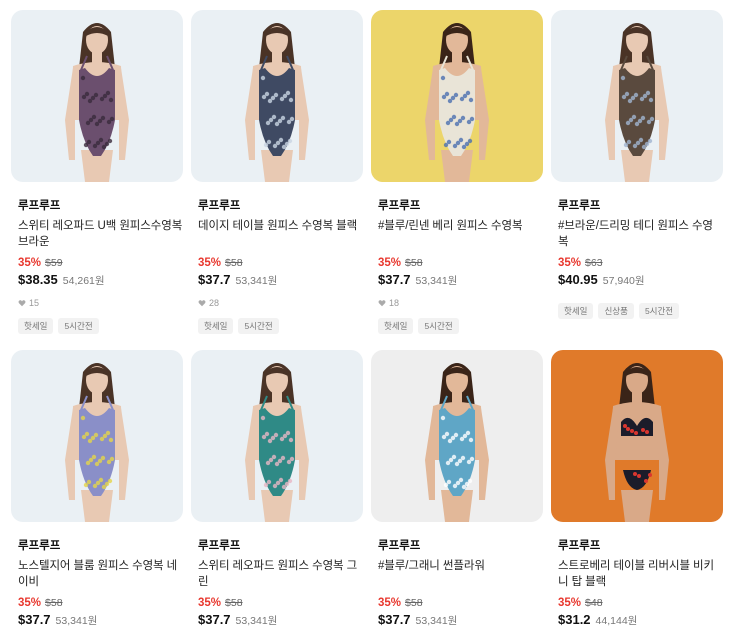 The image size is (743, 632). What do you see at coordinates (578, 279) in the screenshot?
I see `sale-price-usd: $40.95` at bounding box center [578, 279].